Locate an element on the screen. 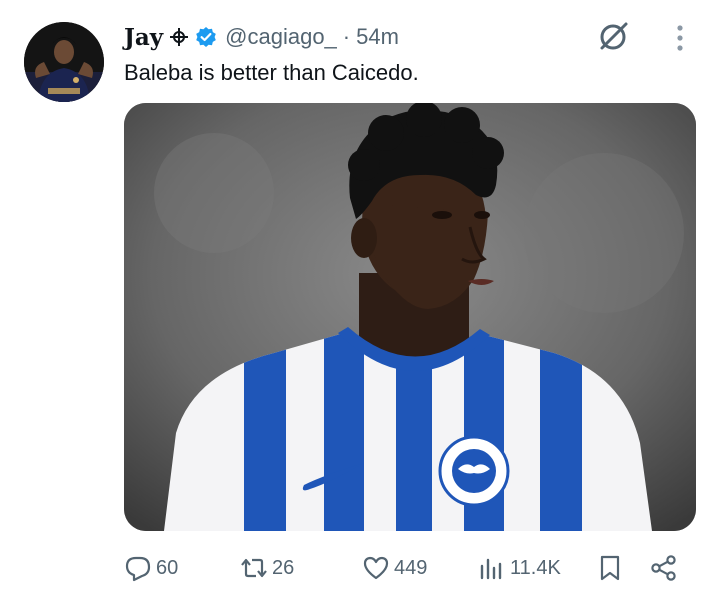 This screenshot has height=598, width=720. avatar-image is located at coordinates (64, 62).